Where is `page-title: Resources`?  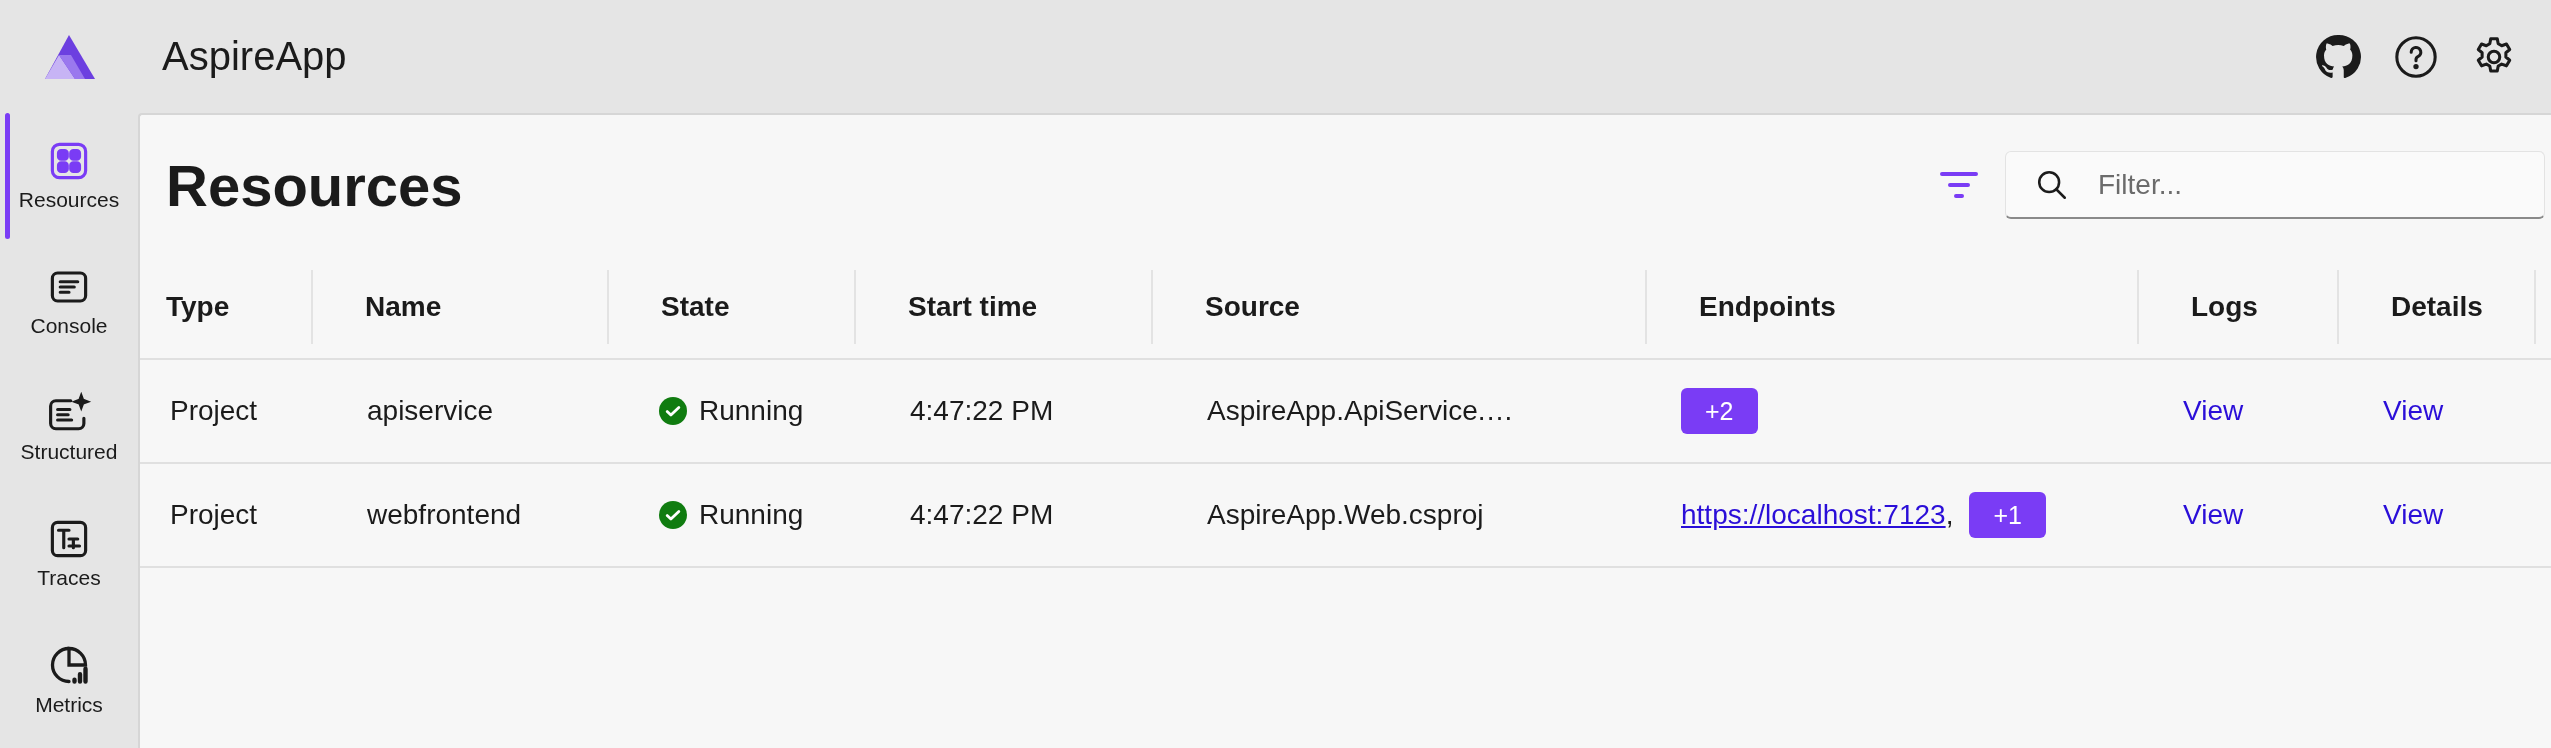 page-title: Resources is located at coordinates (314, 185).